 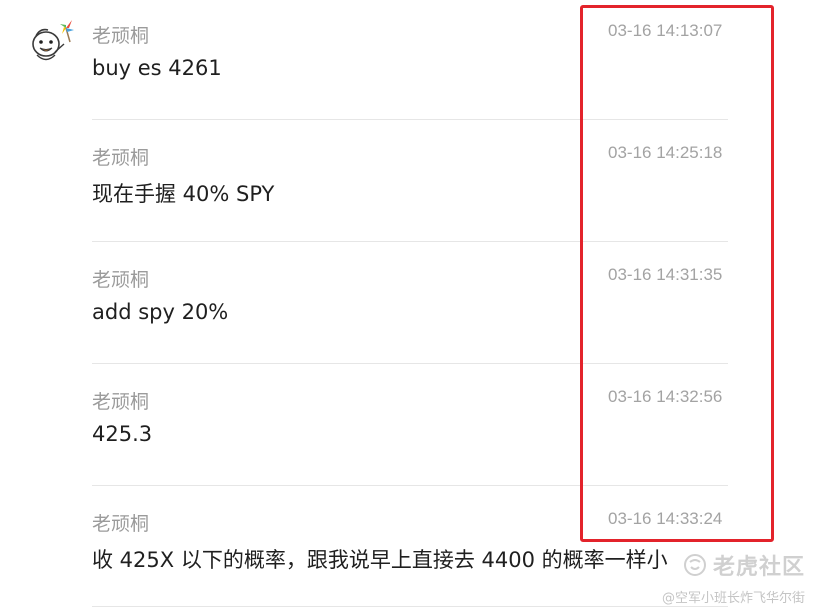 I want to click on user-avatar, so click(x=53, y=41).